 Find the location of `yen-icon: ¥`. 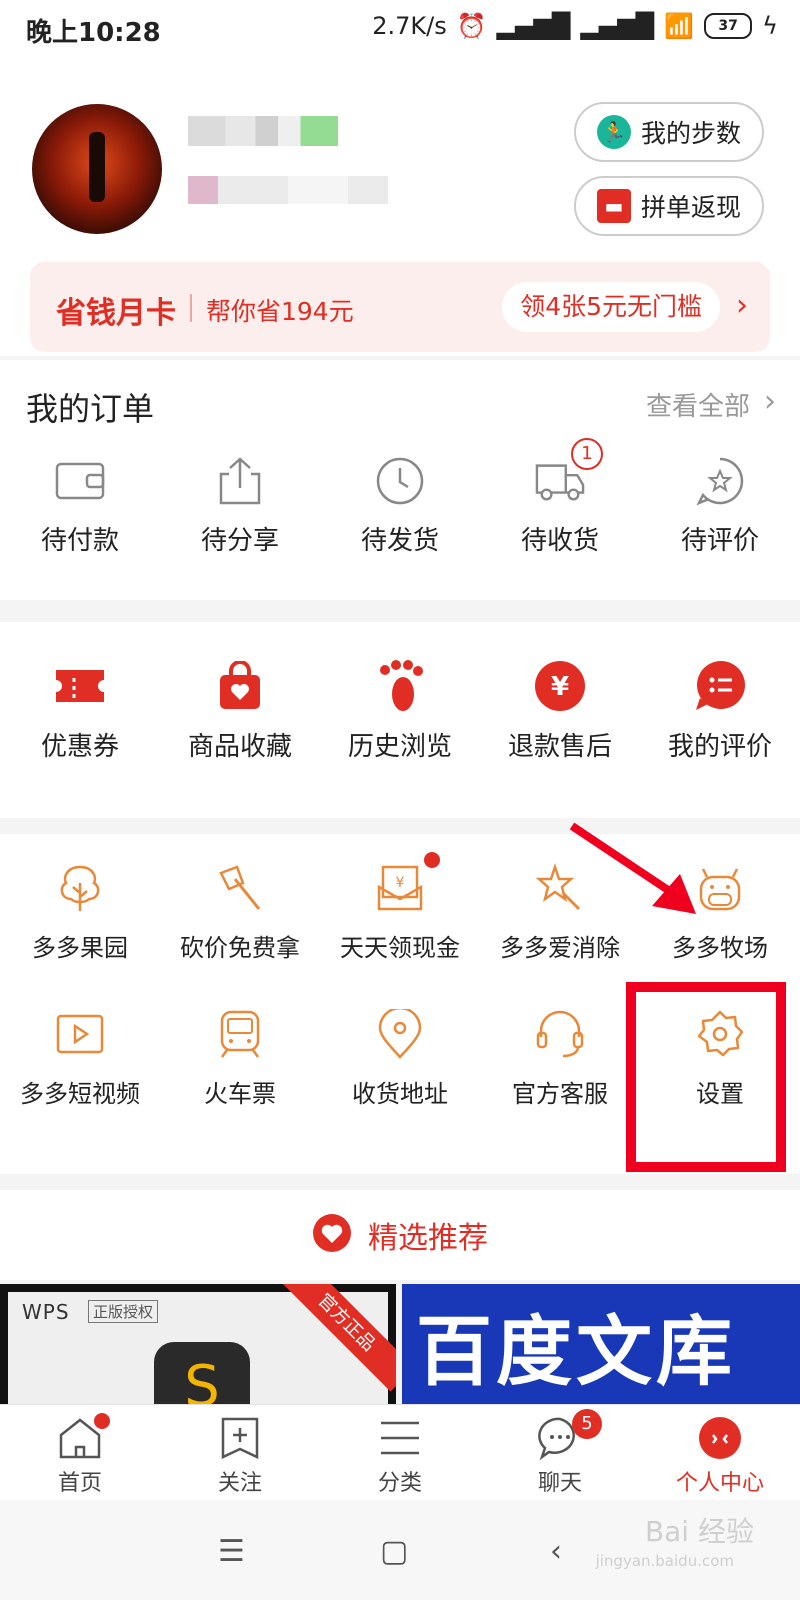

yen-icon: ¥ is located at coordinates (560, 686).